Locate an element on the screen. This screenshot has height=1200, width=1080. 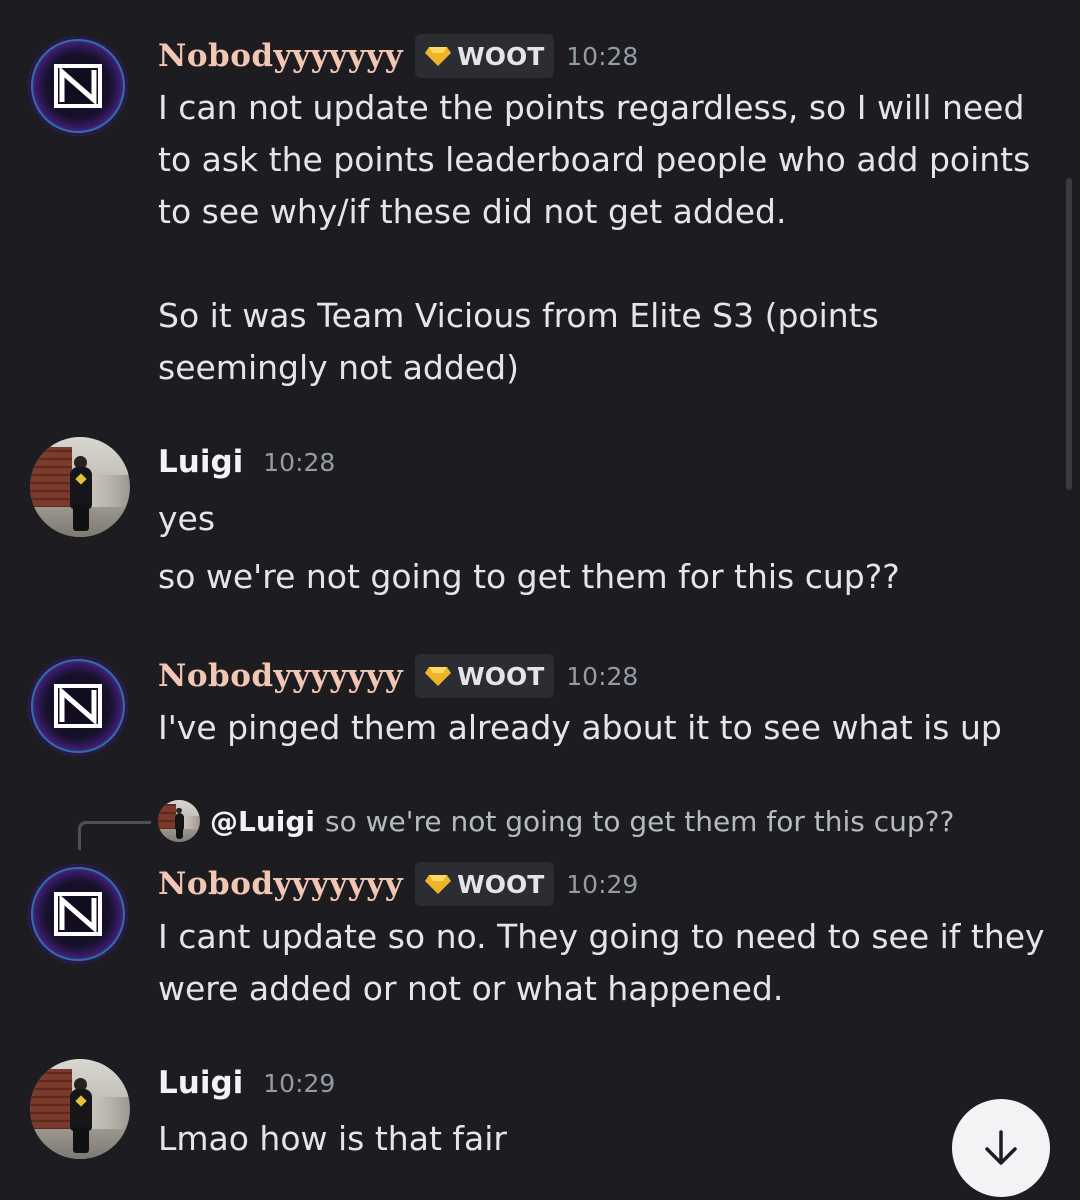
message-line: to see why/if these did not get added. is located at coordinates (472, 211).